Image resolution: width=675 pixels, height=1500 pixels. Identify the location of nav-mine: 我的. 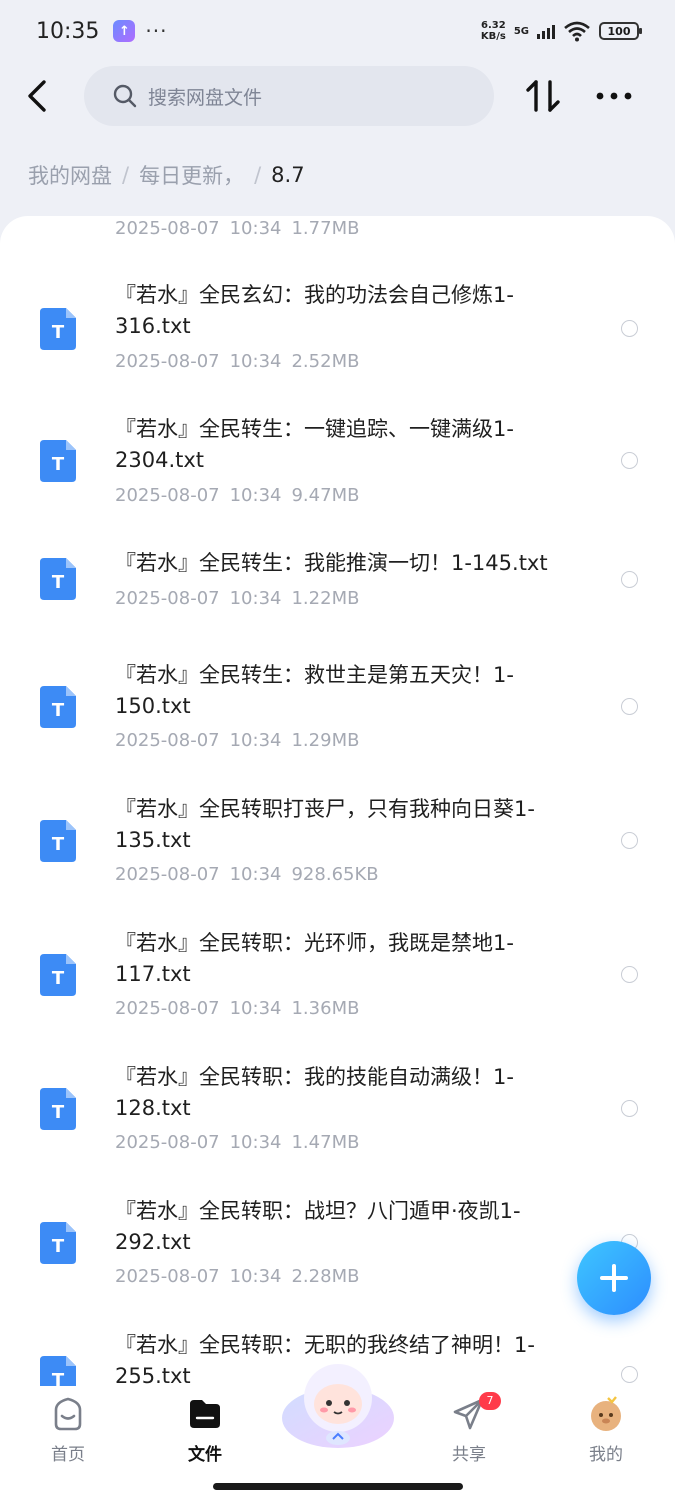
(606, 1429).